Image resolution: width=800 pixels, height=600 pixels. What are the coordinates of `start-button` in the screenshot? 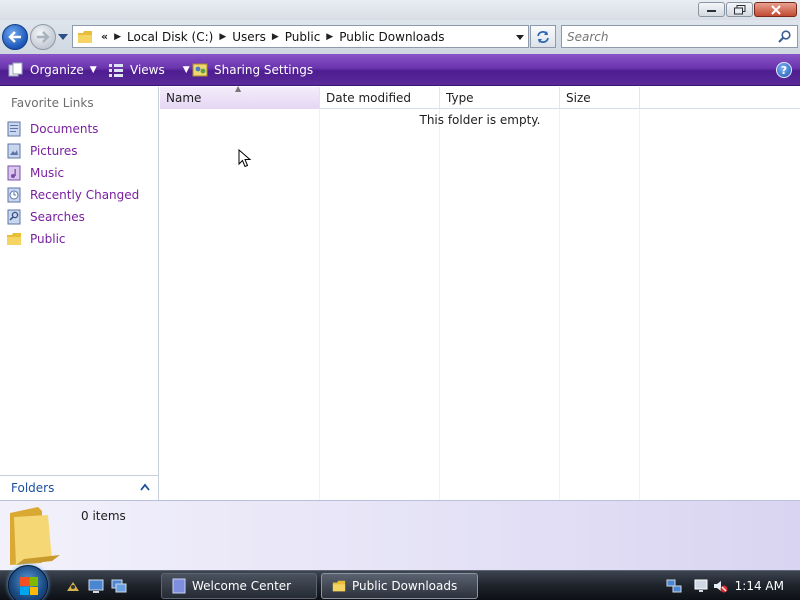 It's located at (28, 582).